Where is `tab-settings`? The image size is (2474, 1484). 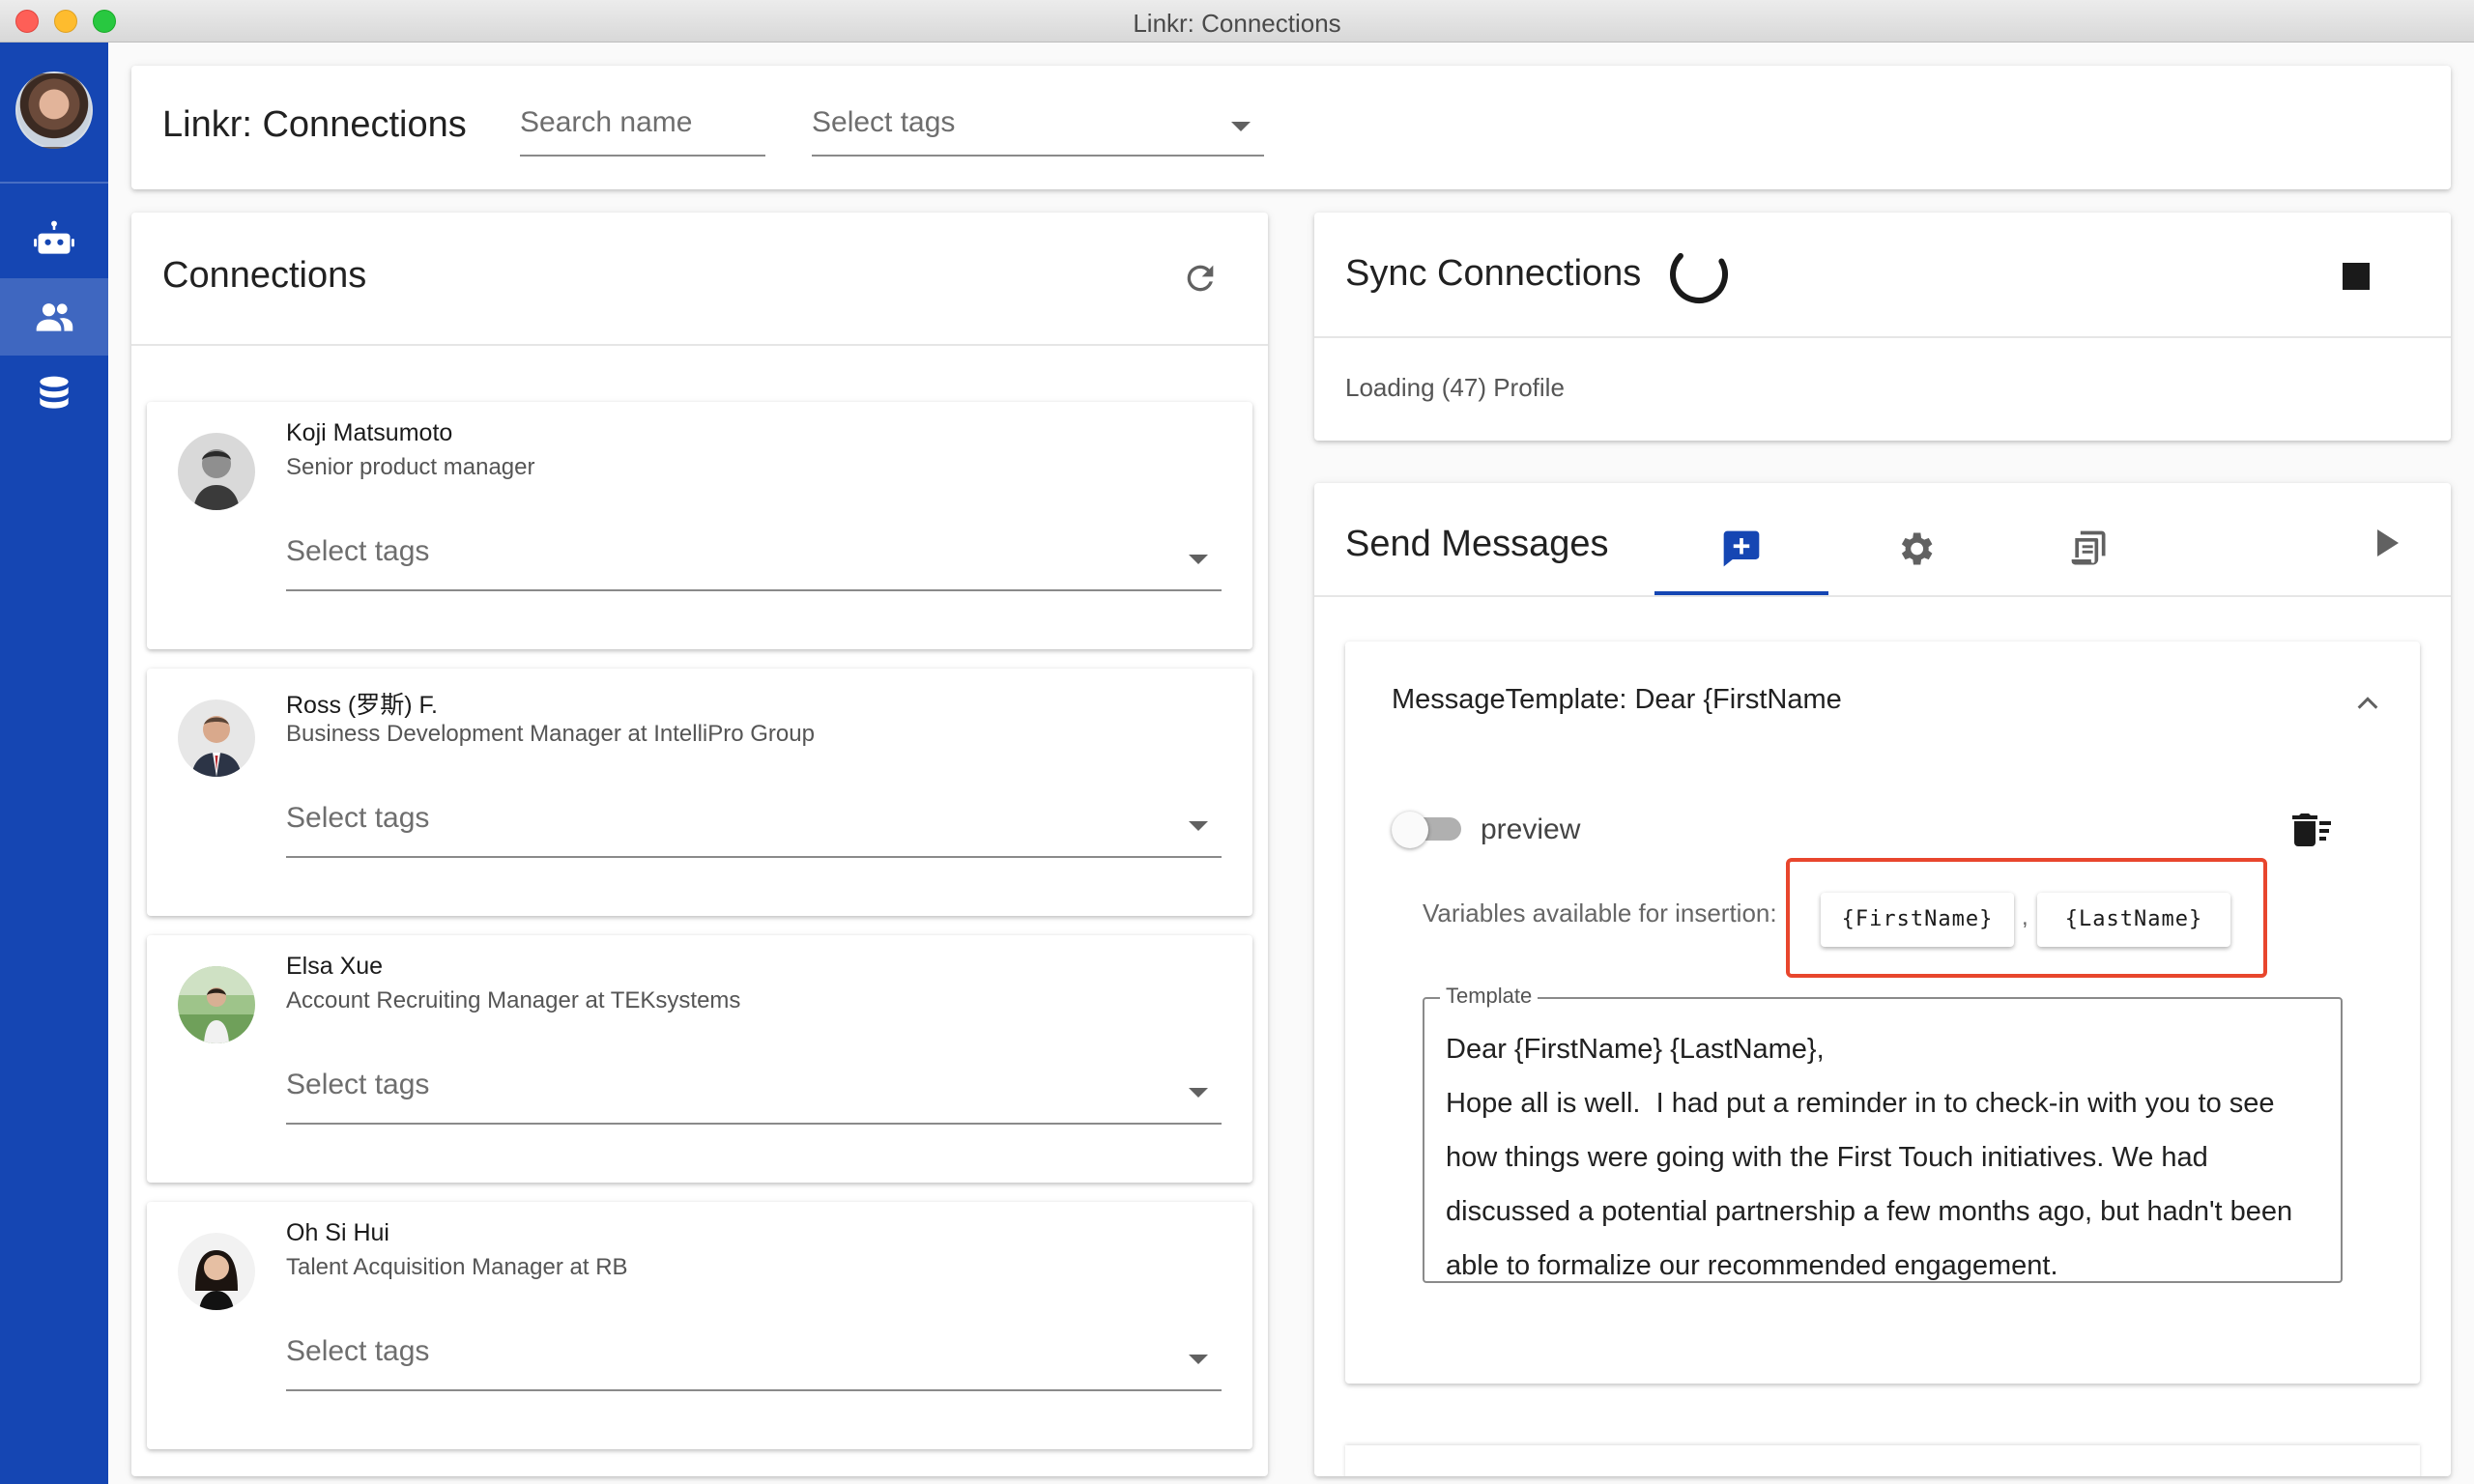 tab-settings is located at coordinates (1915, 549).